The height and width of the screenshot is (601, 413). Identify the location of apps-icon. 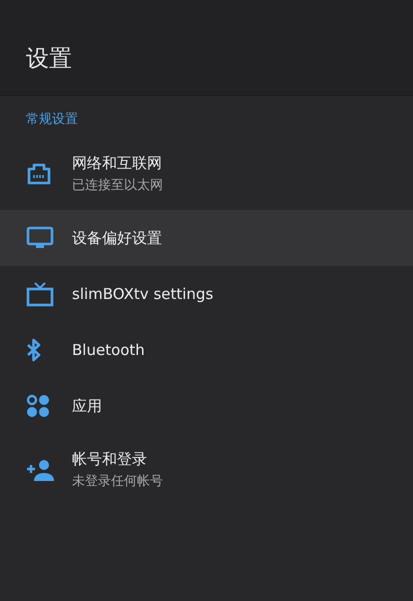
(38, 406).